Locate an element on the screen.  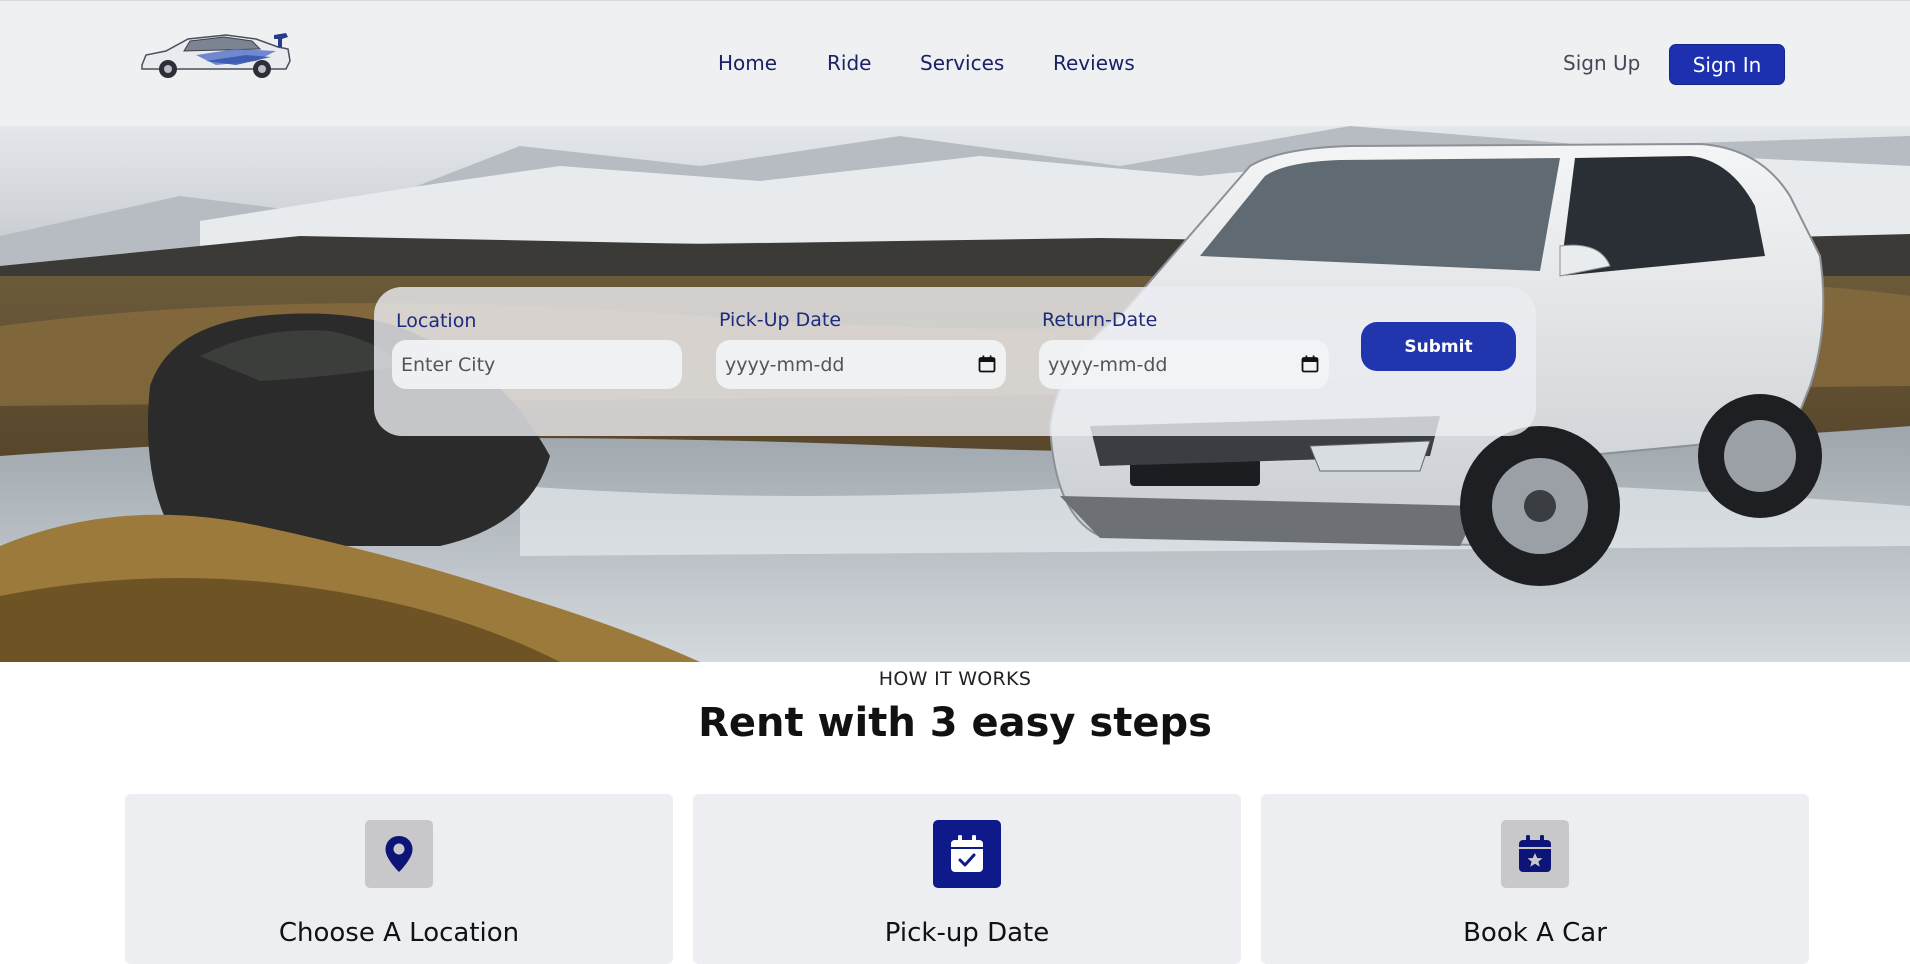
calendar-check-icon is located at coordinates (967, 853).